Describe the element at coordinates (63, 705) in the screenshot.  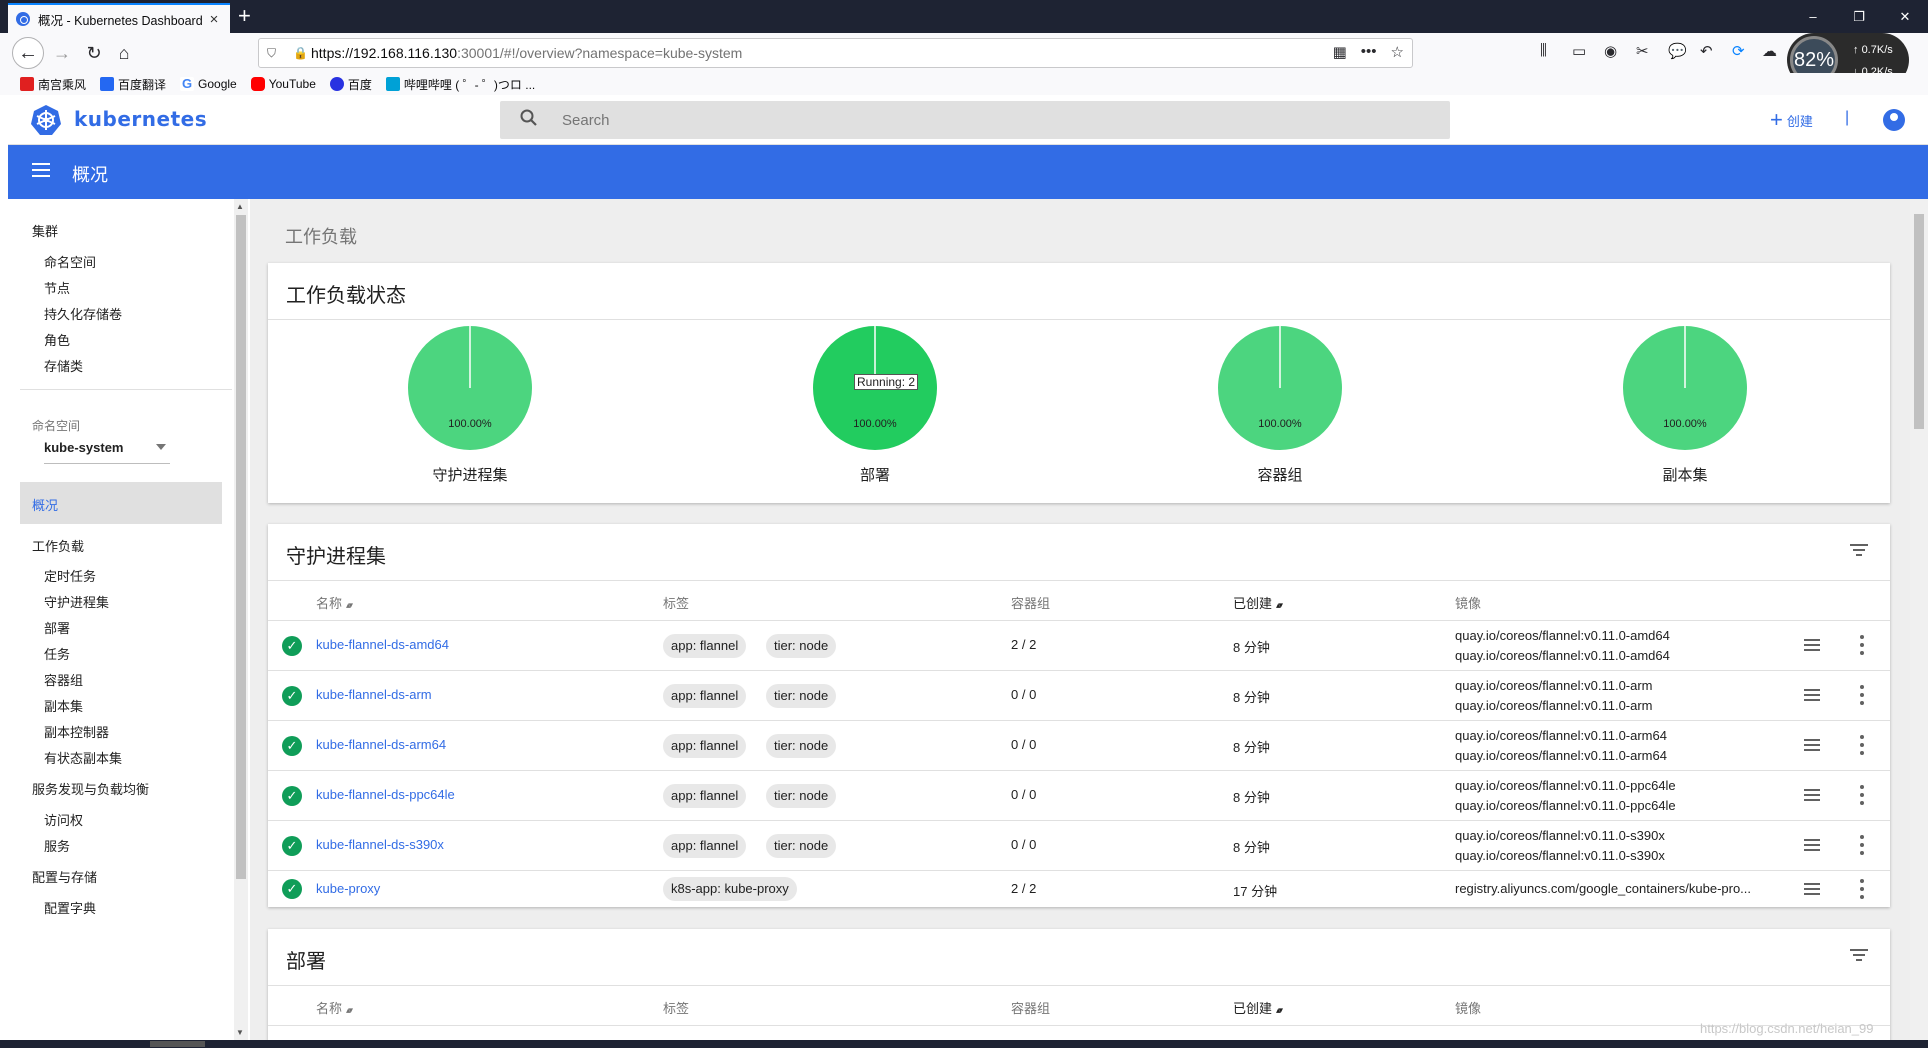
I see `sidebar-item-replicasets: 副本集` at that location.